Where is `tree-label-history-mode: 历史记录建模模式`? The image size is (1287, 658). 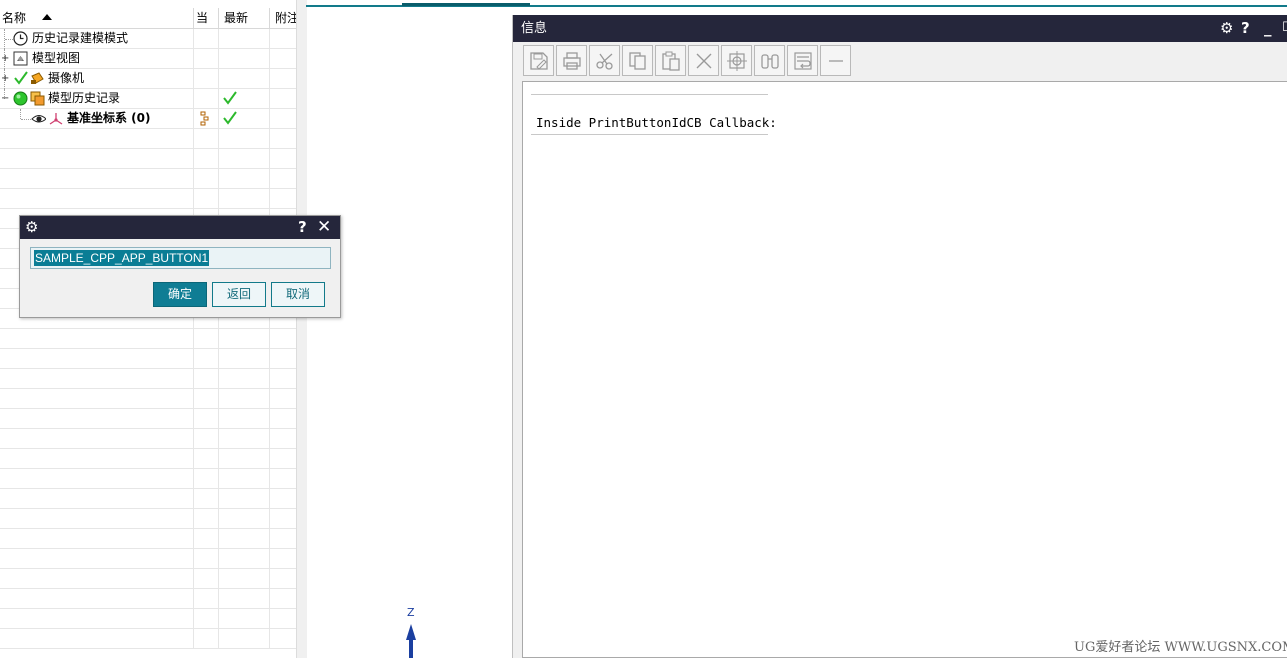
tree-label-history-mode: 历史记录建模模式 is located at coordinates (80, 38).